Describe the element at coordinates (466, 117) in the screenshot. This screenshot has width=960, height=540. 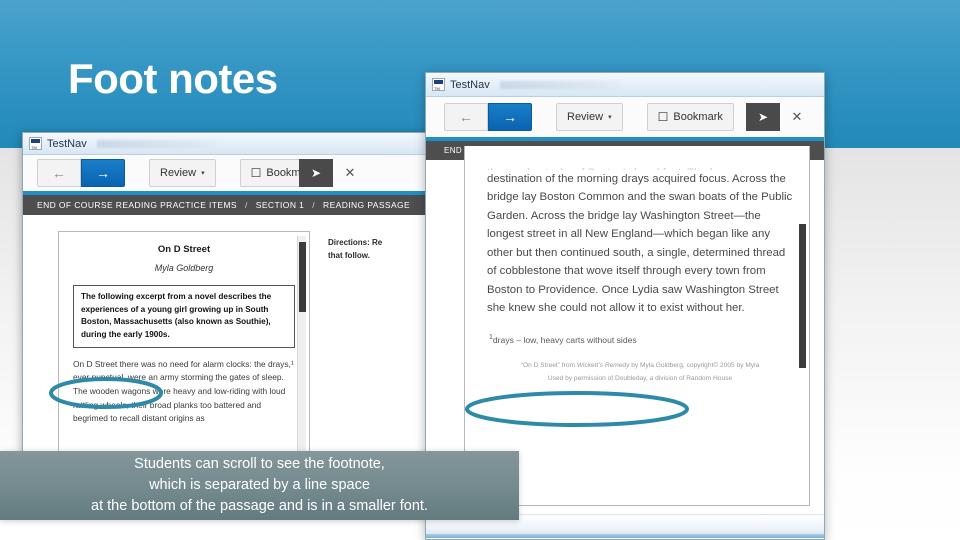
I see `previous-button-right: ←` at that location.